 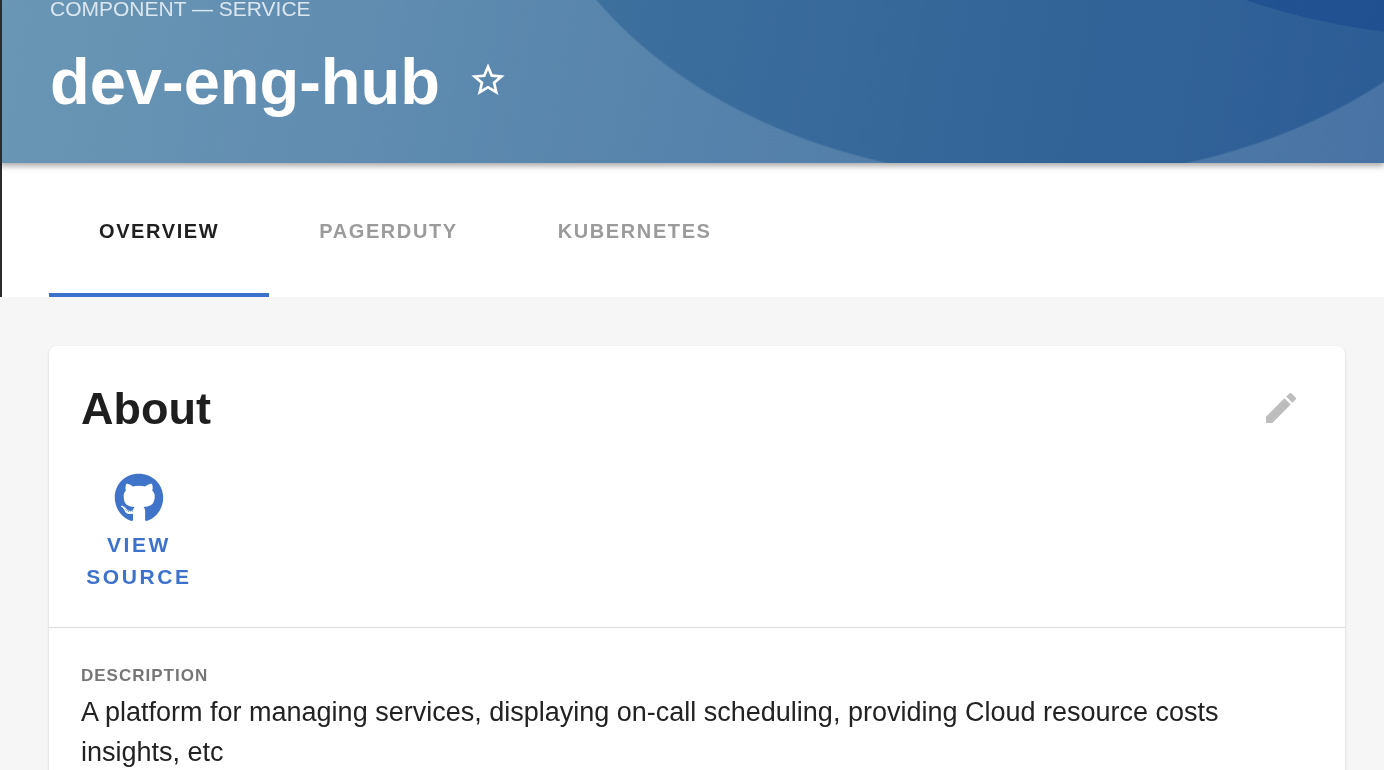 What do you see at coordinates (388, 230) in the screenshot?
I see `tab: PAGERDUTY` at bounding box center [388, 230].